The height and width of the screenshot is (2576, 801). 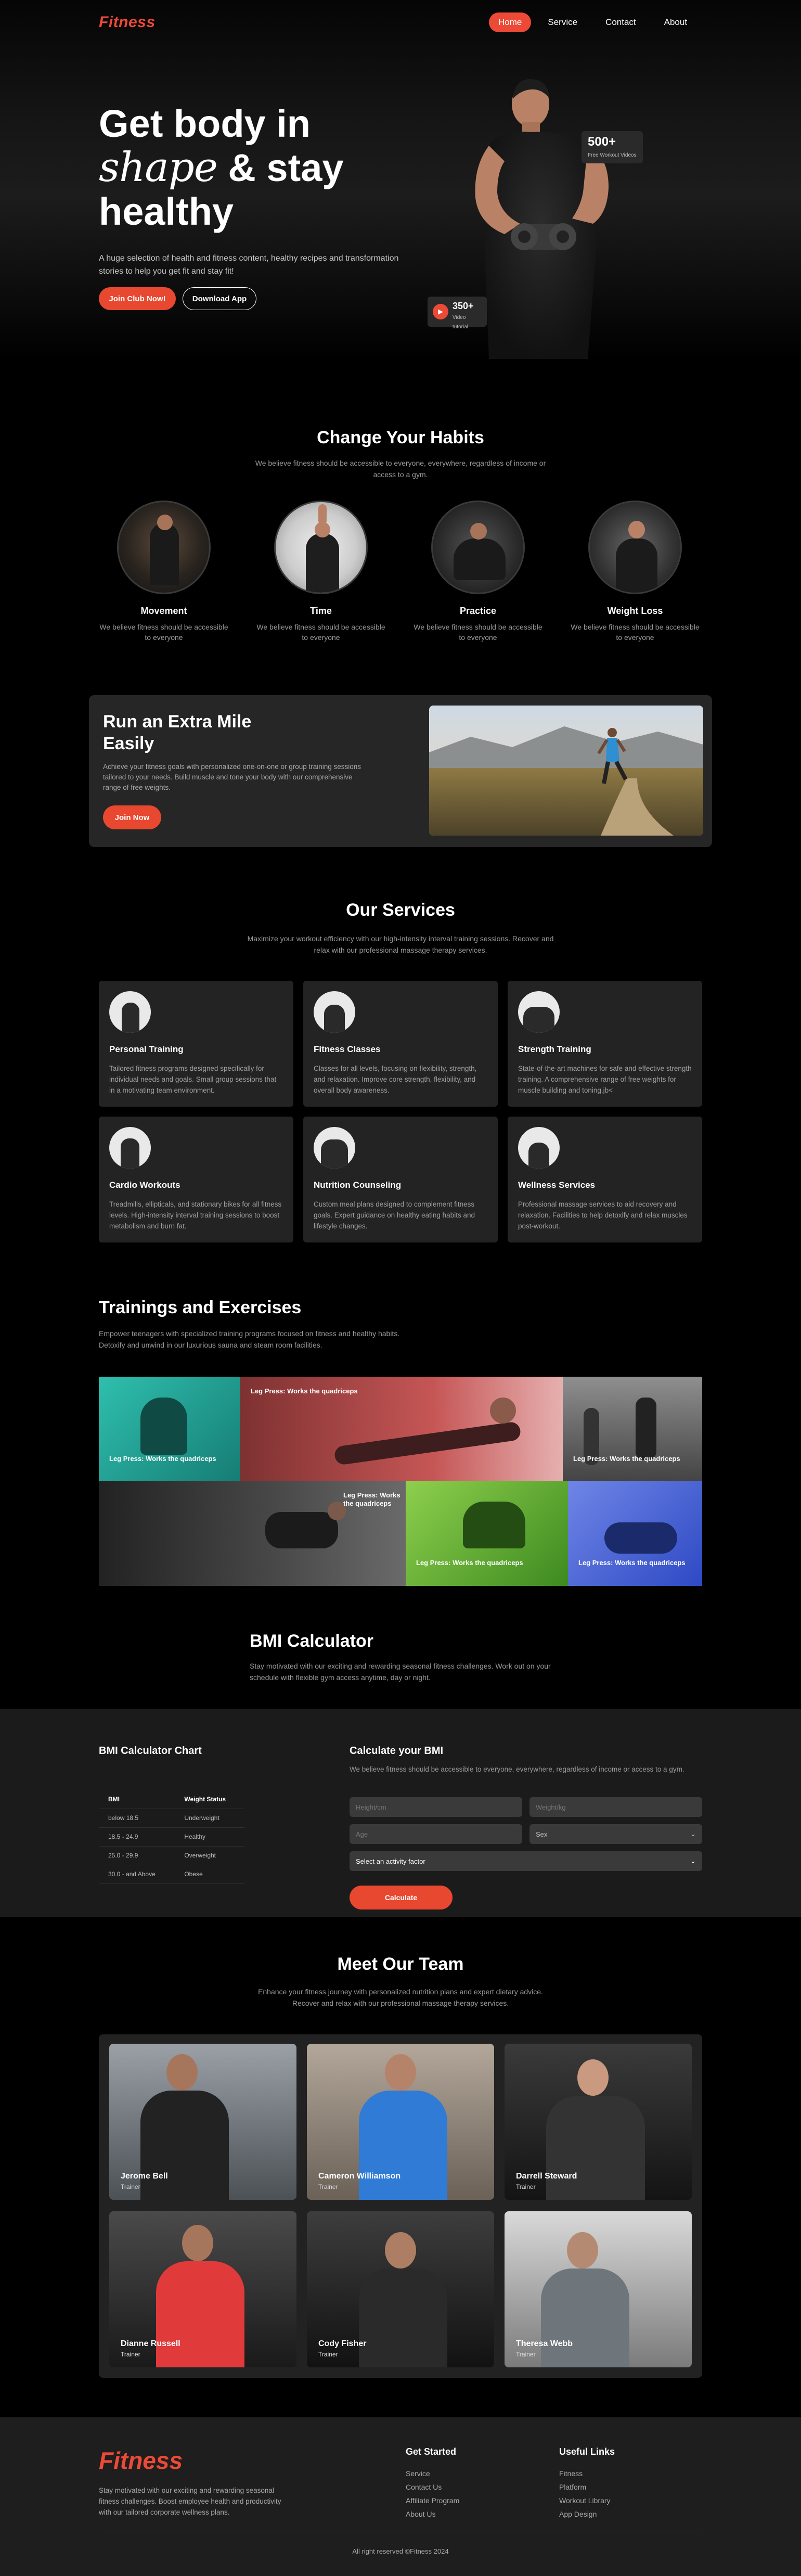 What do you see at coordinates (587, 2474) in the screenshot?
I see `footer-link-fitness: Fitness` at bounding box center [587, 2474].